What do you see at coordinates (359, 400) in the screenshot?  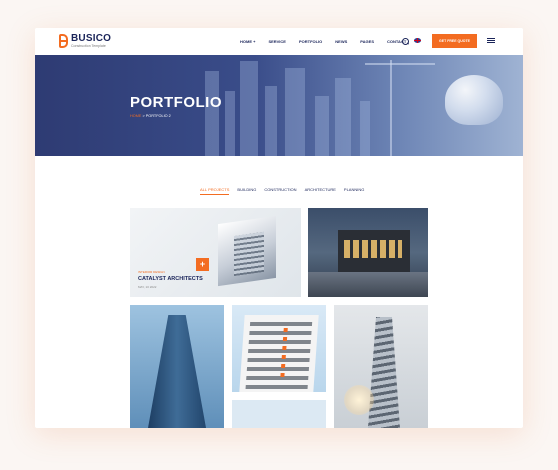 I see `sun-glare-image` at bounding box center [359, 400].